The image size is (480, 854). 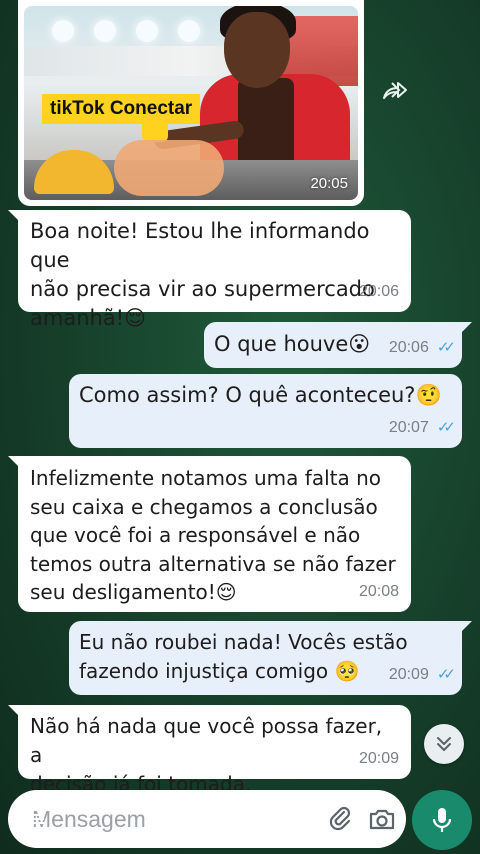 I want to click on message-meta: 20:07 ✓✓, so click(x=422, y=427).